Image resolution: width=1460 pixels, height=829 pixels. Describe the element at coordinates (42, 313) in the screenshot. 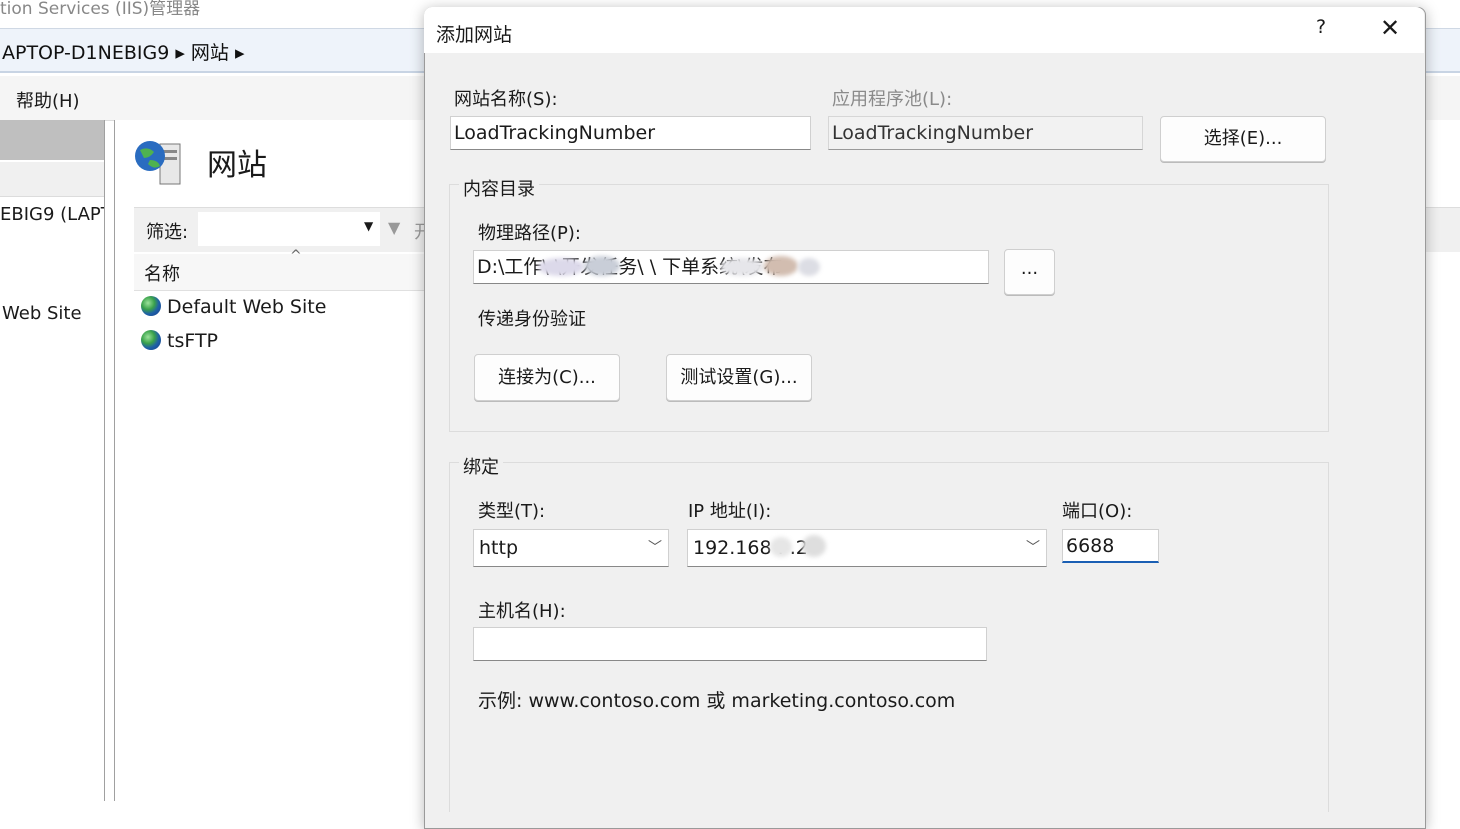

I see `tree-item-site: Web Site` at that location.